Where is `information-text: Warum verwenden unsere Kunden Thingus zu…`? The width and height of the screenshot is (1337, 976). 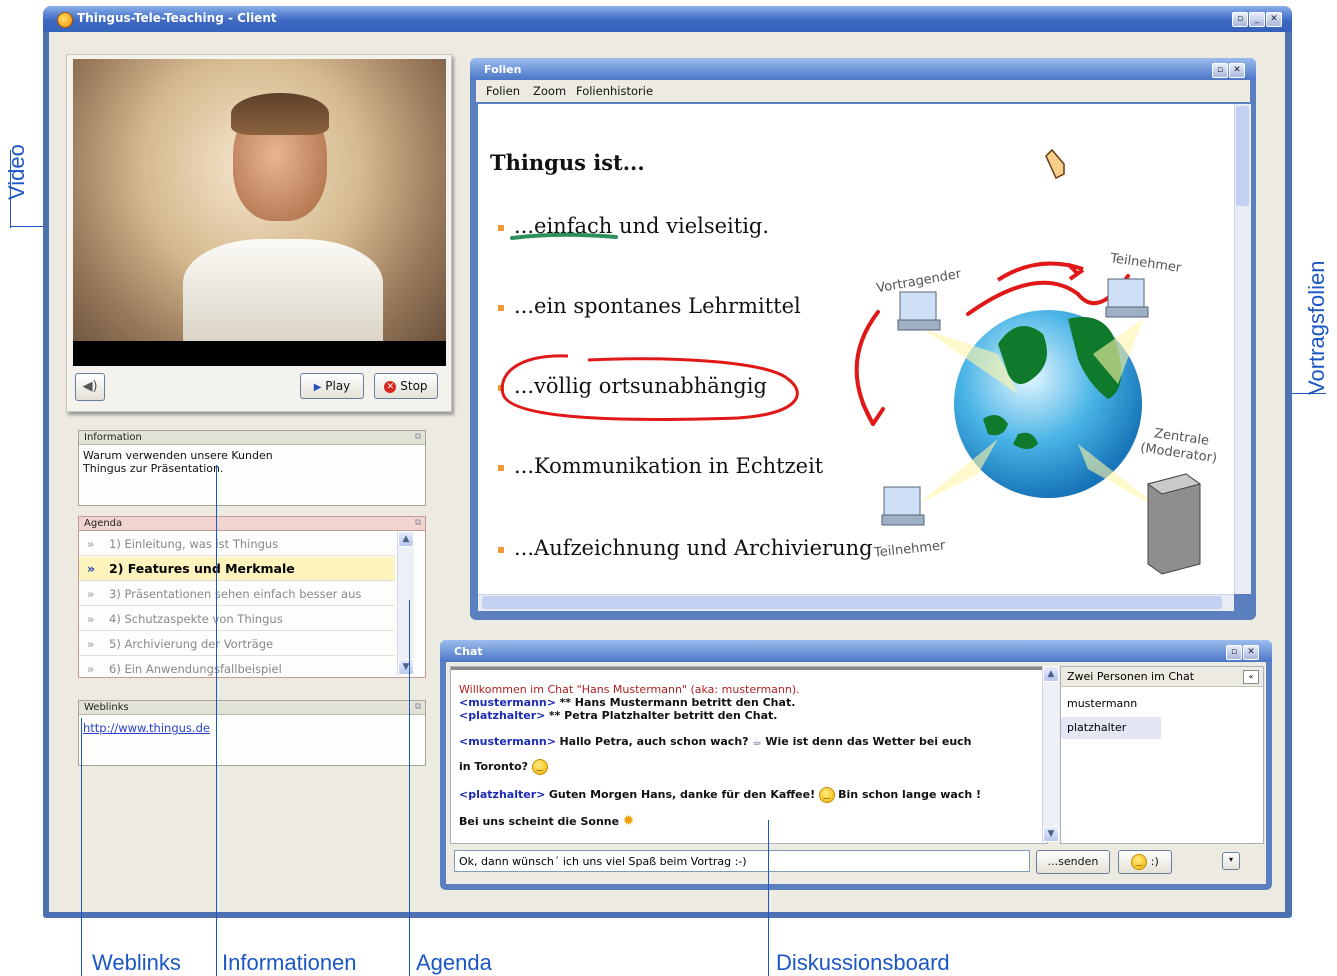 information-text: Warum verwenden unsere Kunden Thingus zu… is located at coordinates (178, 462).